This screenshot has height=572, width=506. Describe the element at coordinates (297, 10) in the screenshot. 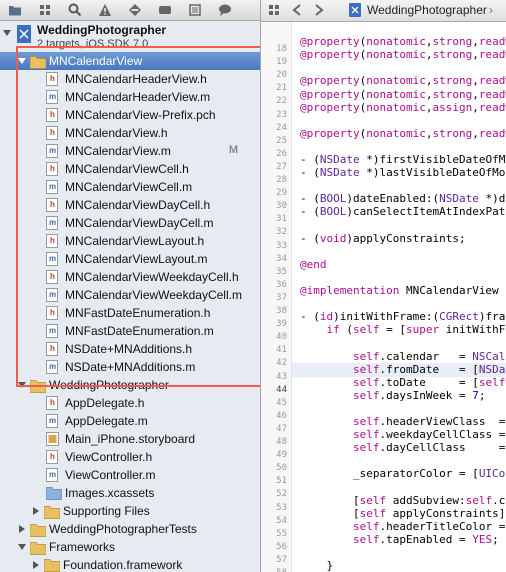

I see `back-arrow-icon` at that location.